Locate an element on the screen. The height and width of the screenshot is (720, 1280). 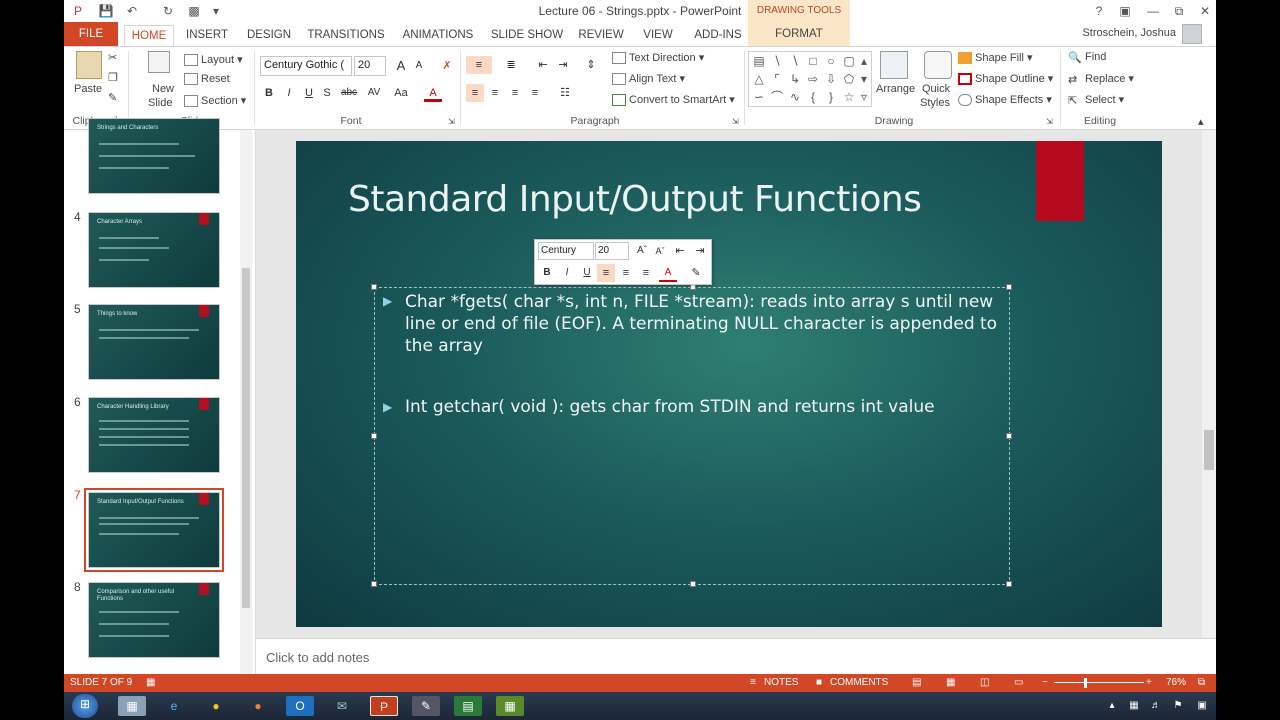
comments-button: COMMENTS is located at coordinates (859, 682).